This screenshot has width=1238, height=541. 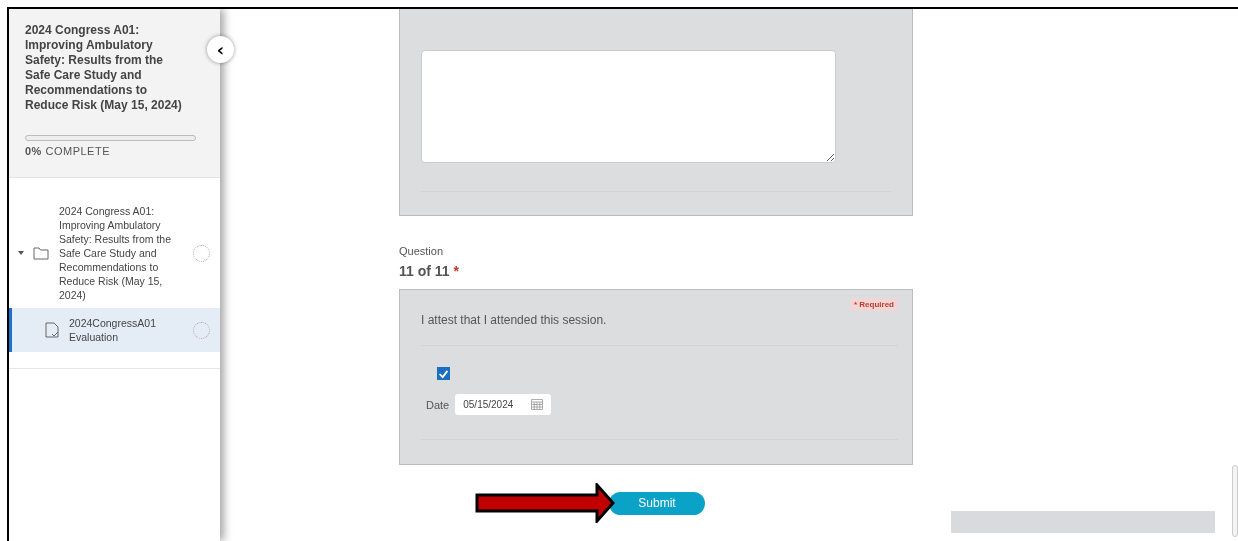 What do you see at coordinates (537, 404) in the screenshot?
I see `calendar-icon` at bounding box center [537, 404].